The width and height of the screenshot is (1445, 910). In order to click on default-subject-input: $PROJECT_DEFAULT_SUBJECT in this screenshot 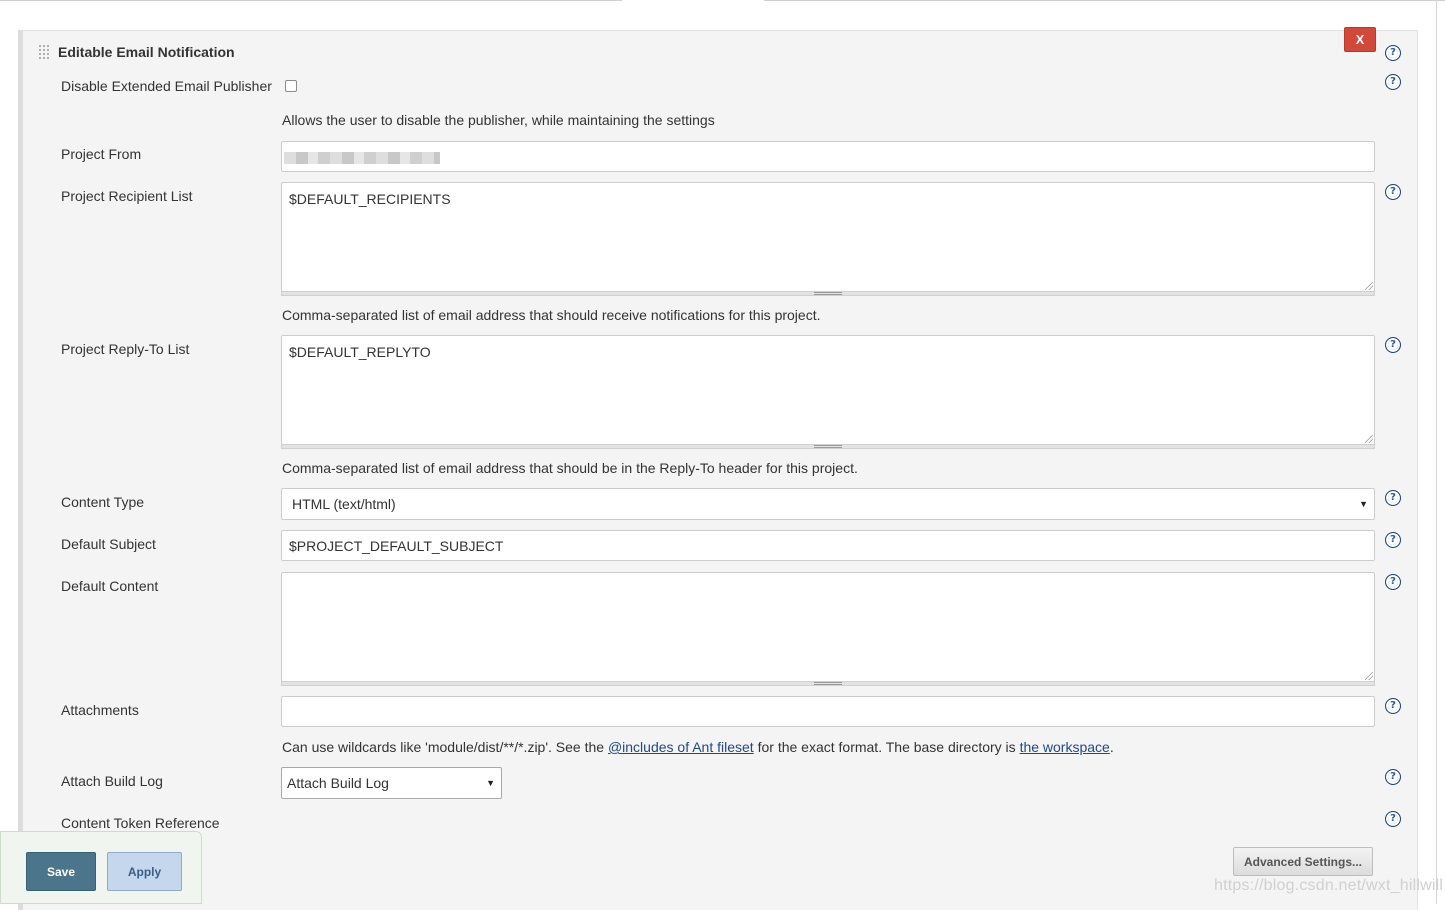, I will do `click(828, 545)`.